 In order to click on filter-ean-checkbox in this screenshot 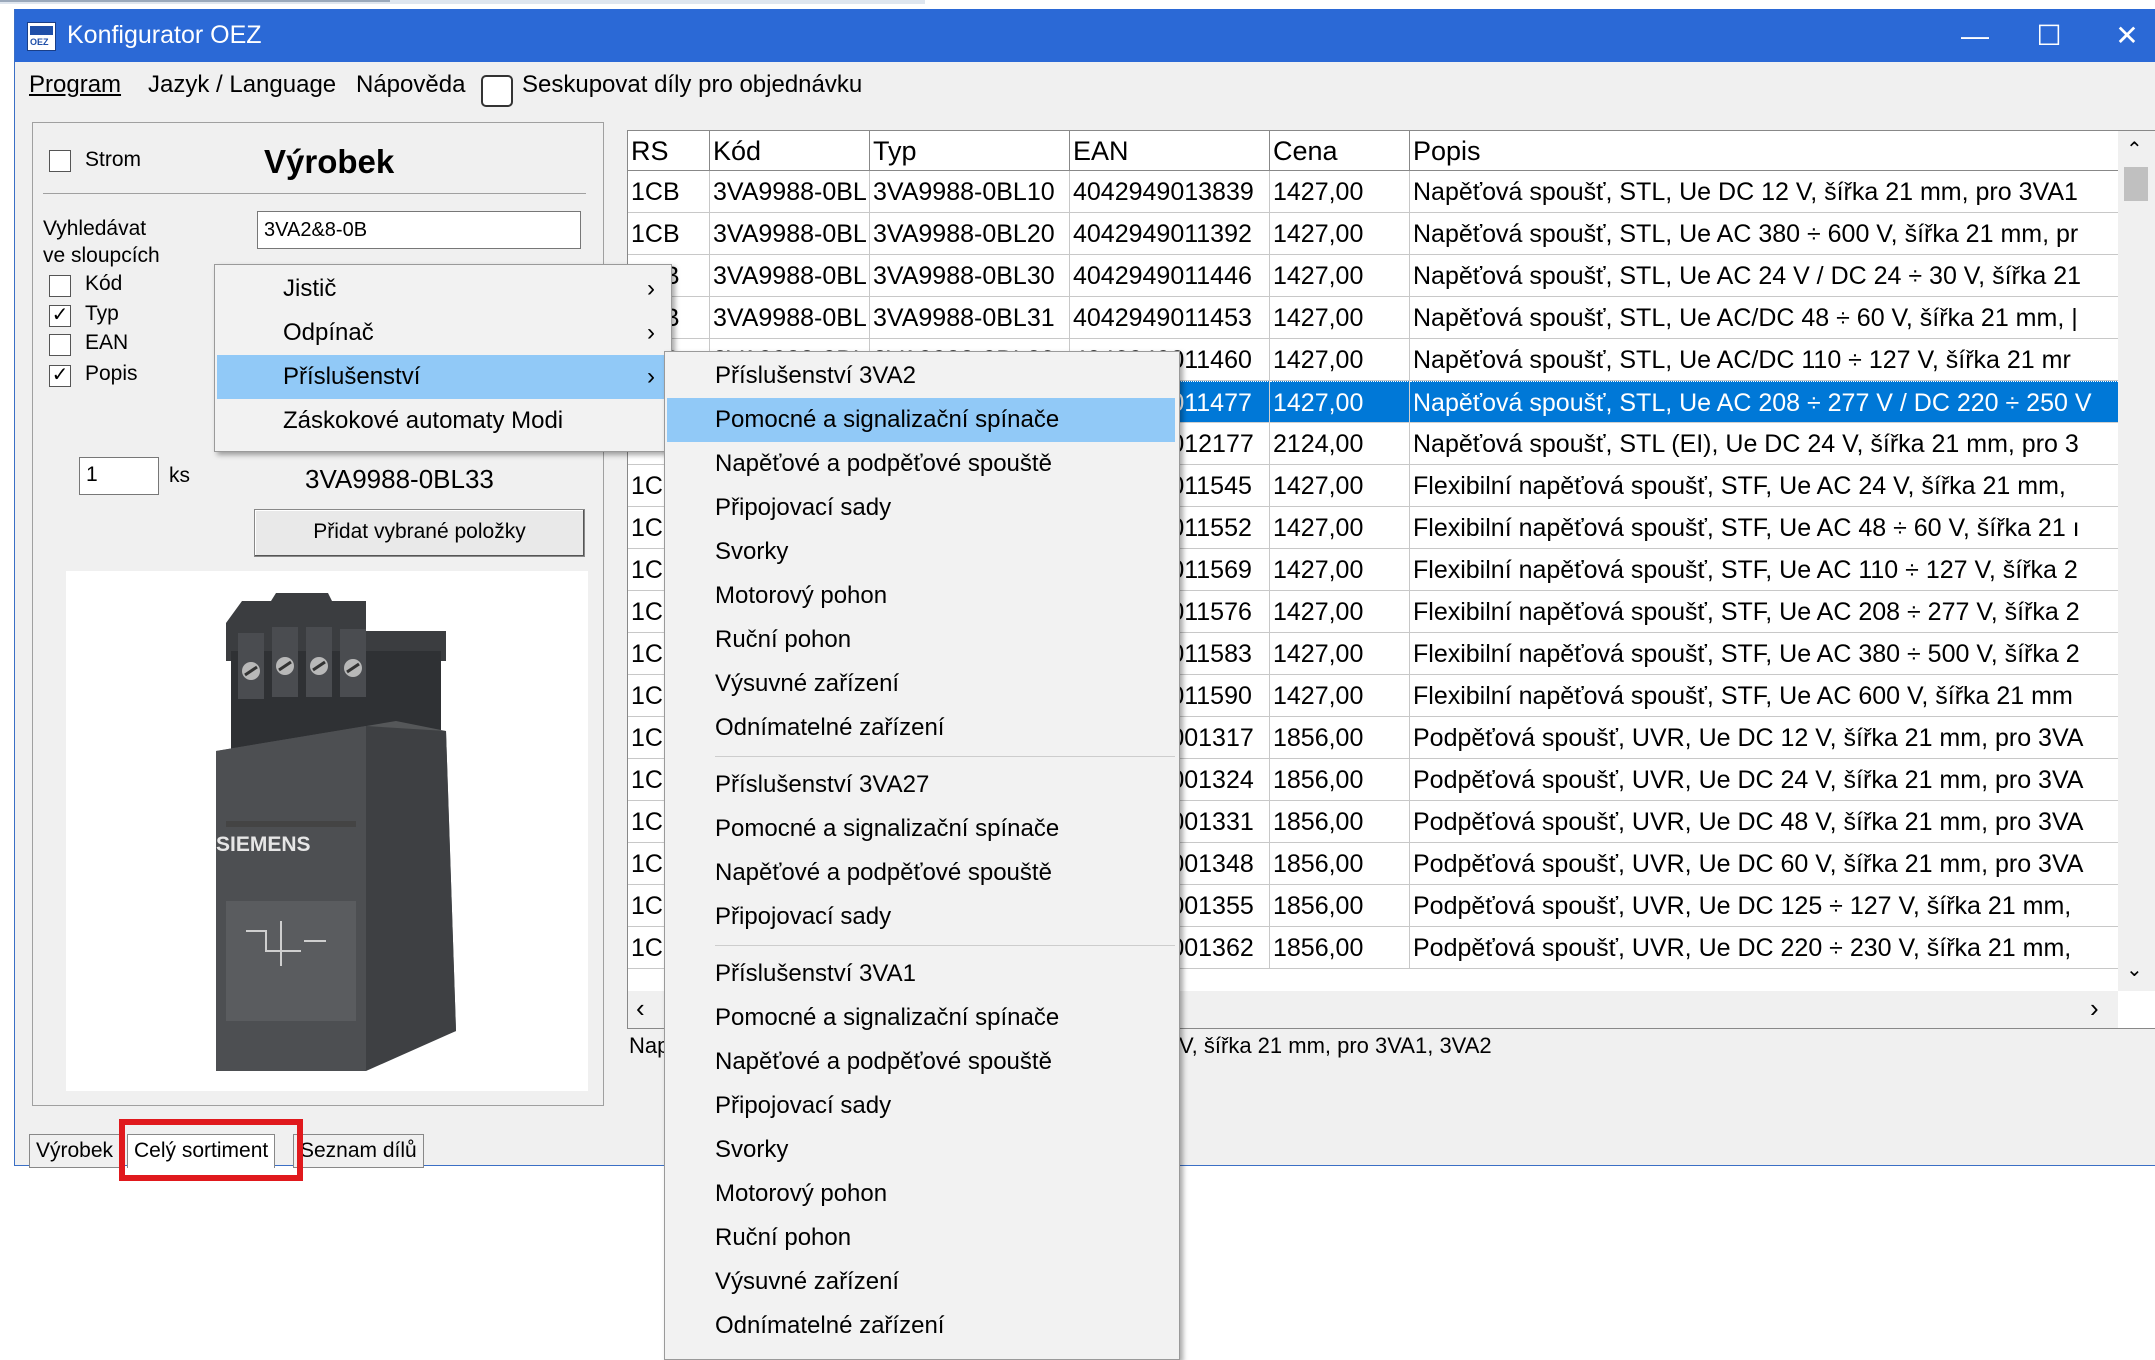, I will do `click(60, 345)`.